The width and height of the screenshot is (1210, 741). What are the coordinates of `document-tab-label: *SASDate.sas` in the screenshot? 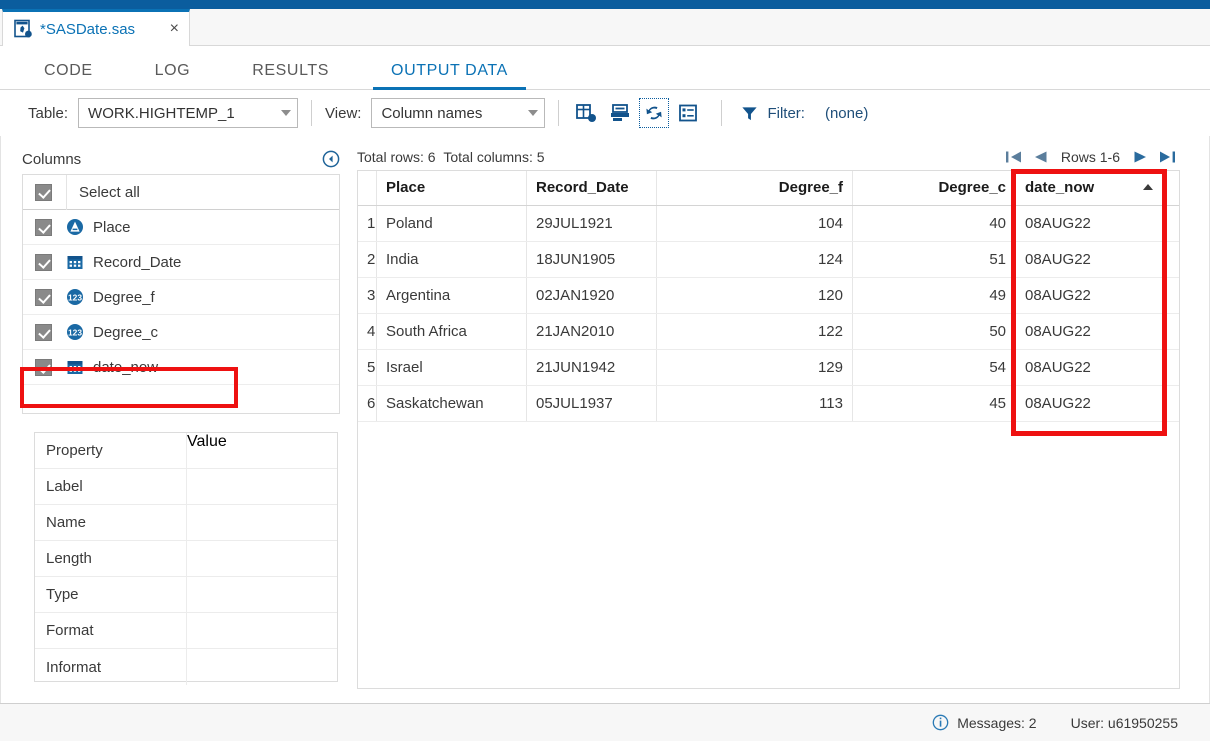 It's located at (88, 29).